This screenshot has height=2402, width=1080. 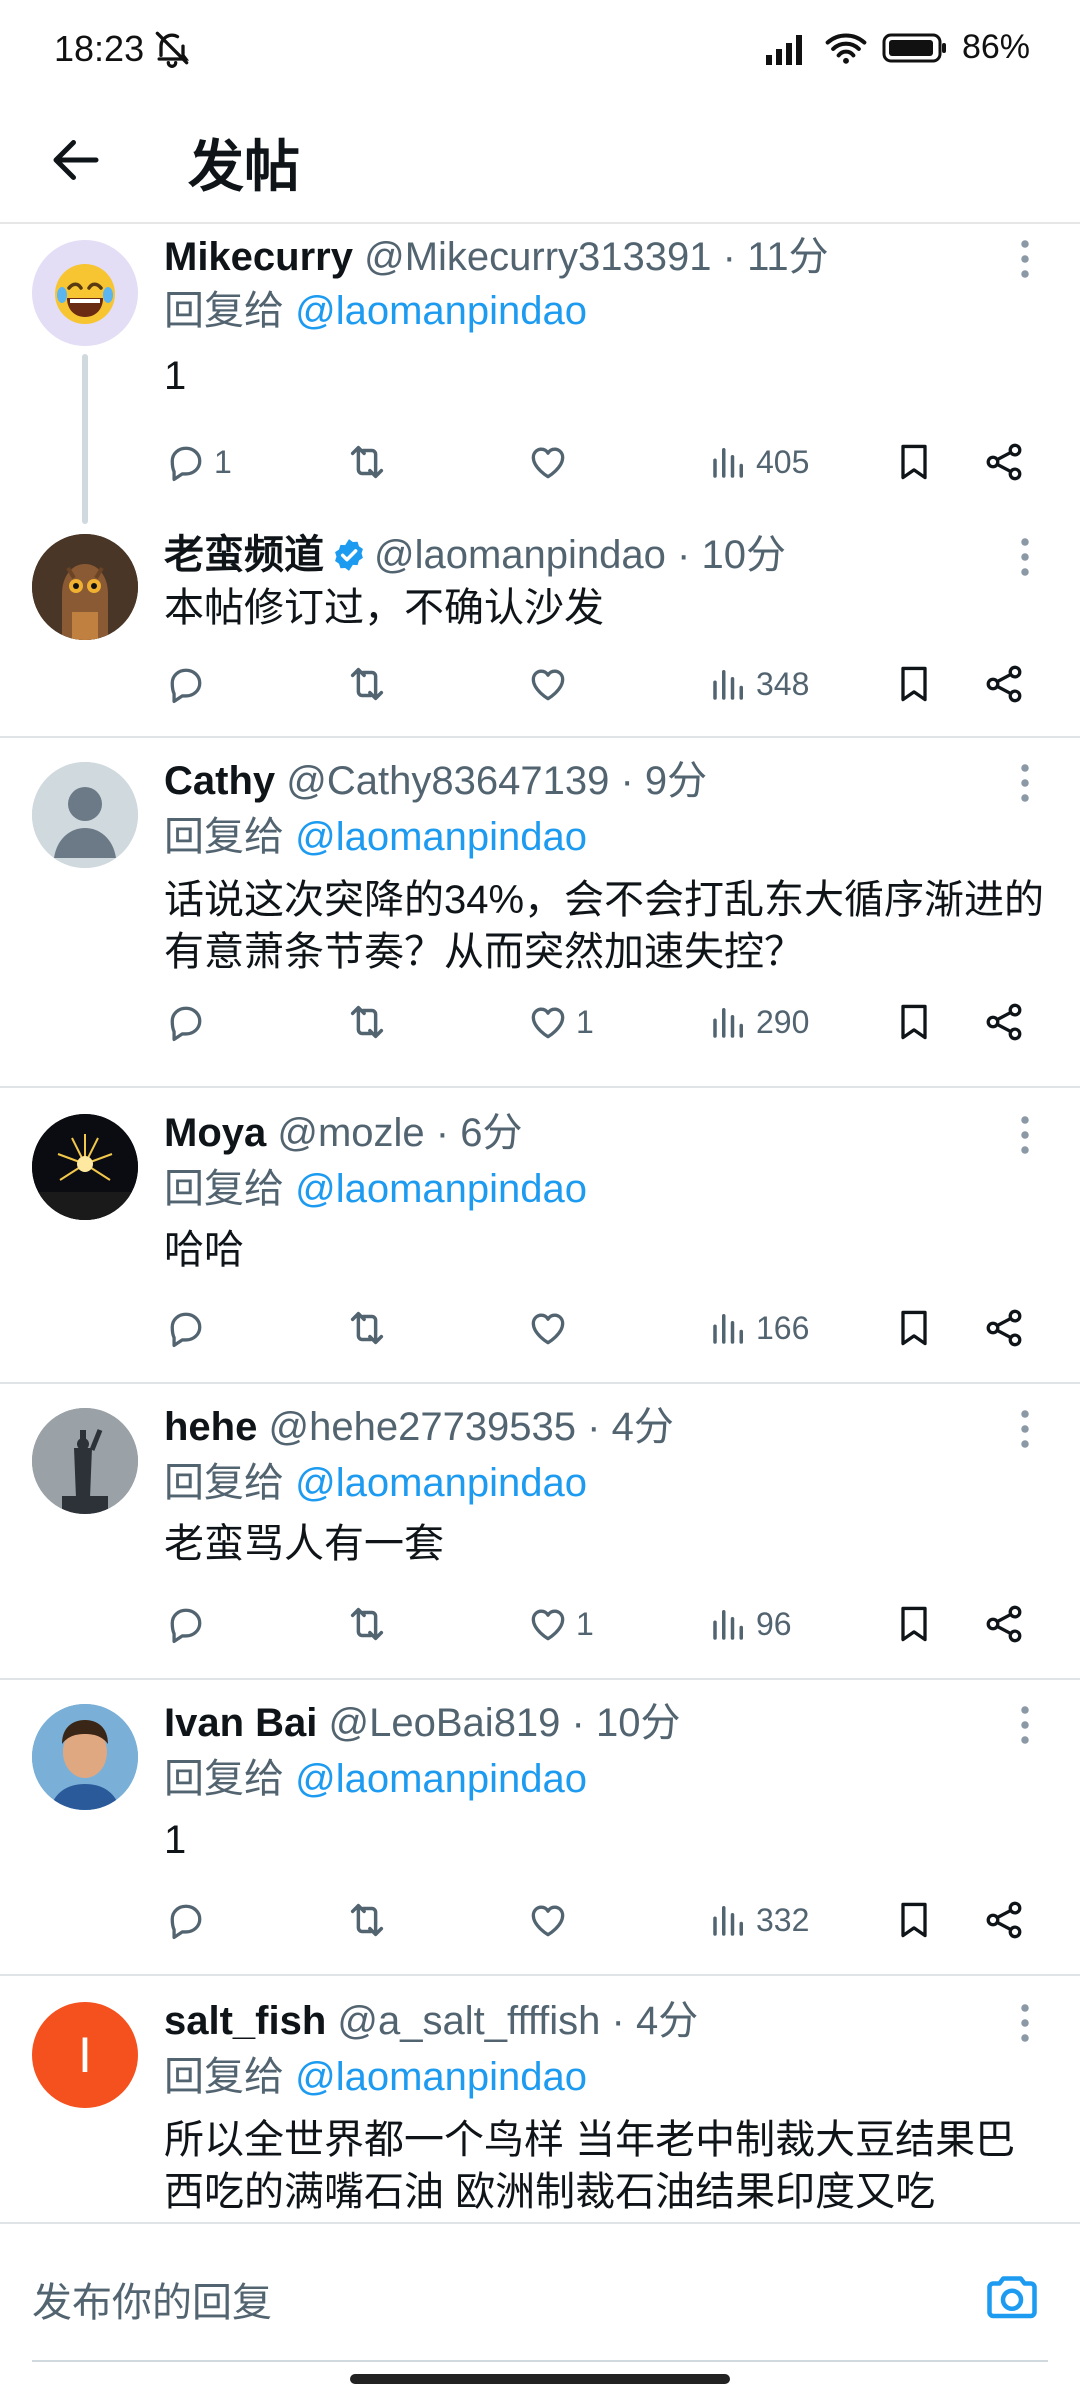 What do you see at coordinates (76, 160) in the screenshot?
I see `back-arrow-icon` at bounding box center [76, 160].